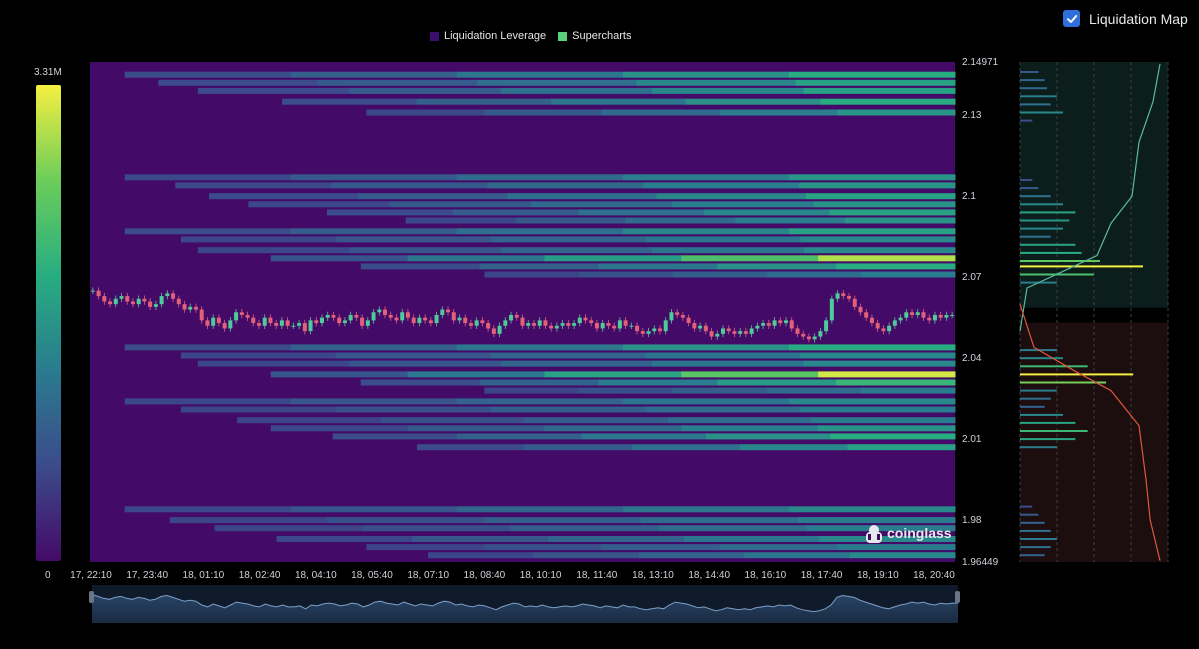 The image size is (1199, 649). I want to click on y-tick-label: 2.04, so click(972, 358).